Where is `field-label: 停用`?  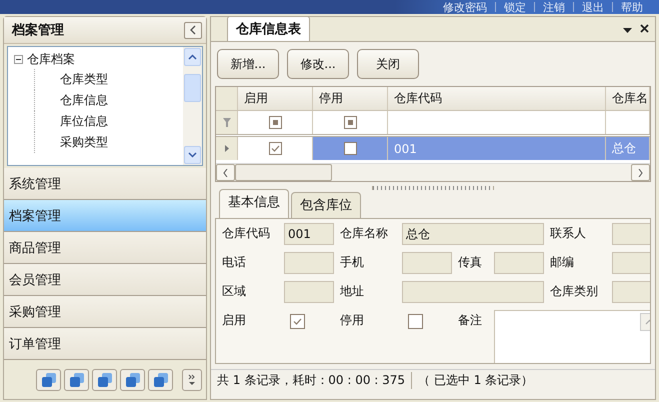
field-label: 停用 is located at coordinates (352, 320).